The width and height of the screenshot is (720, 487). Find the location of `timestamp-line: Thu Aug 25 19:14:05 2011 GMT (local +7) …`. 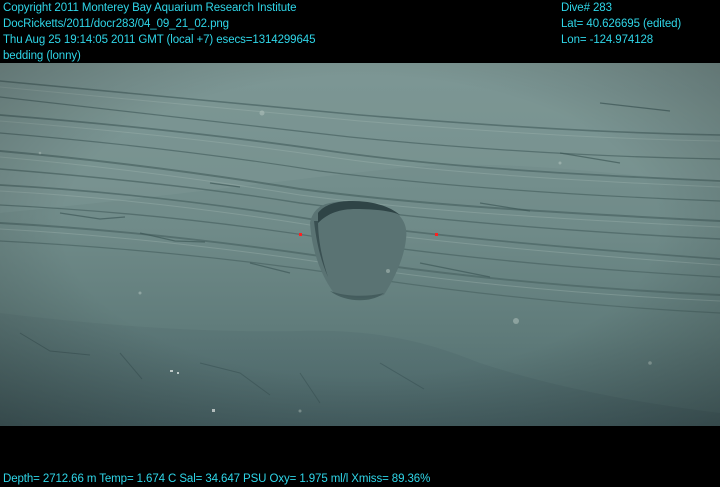

timestamp-line: Thu Aug 25 19:14:05 2011 GMT (local +7) … is located at coordinates (159, 40).